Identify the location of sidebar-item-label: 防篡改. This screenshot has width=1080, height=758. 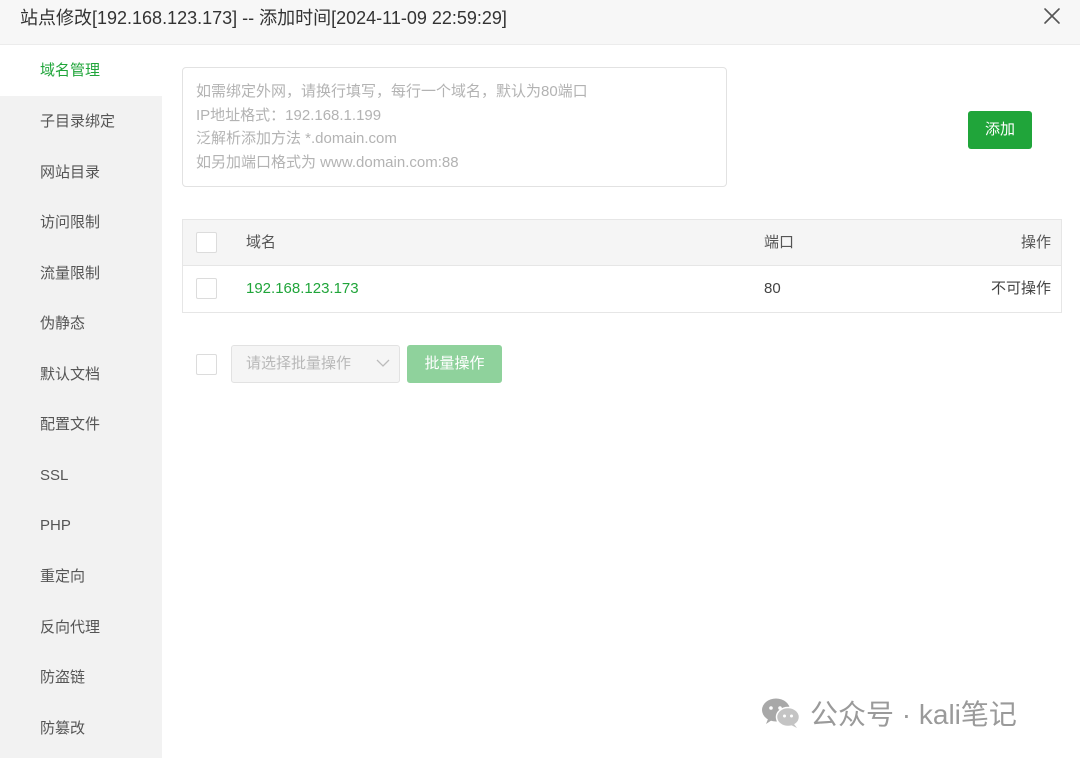
(63, 728).